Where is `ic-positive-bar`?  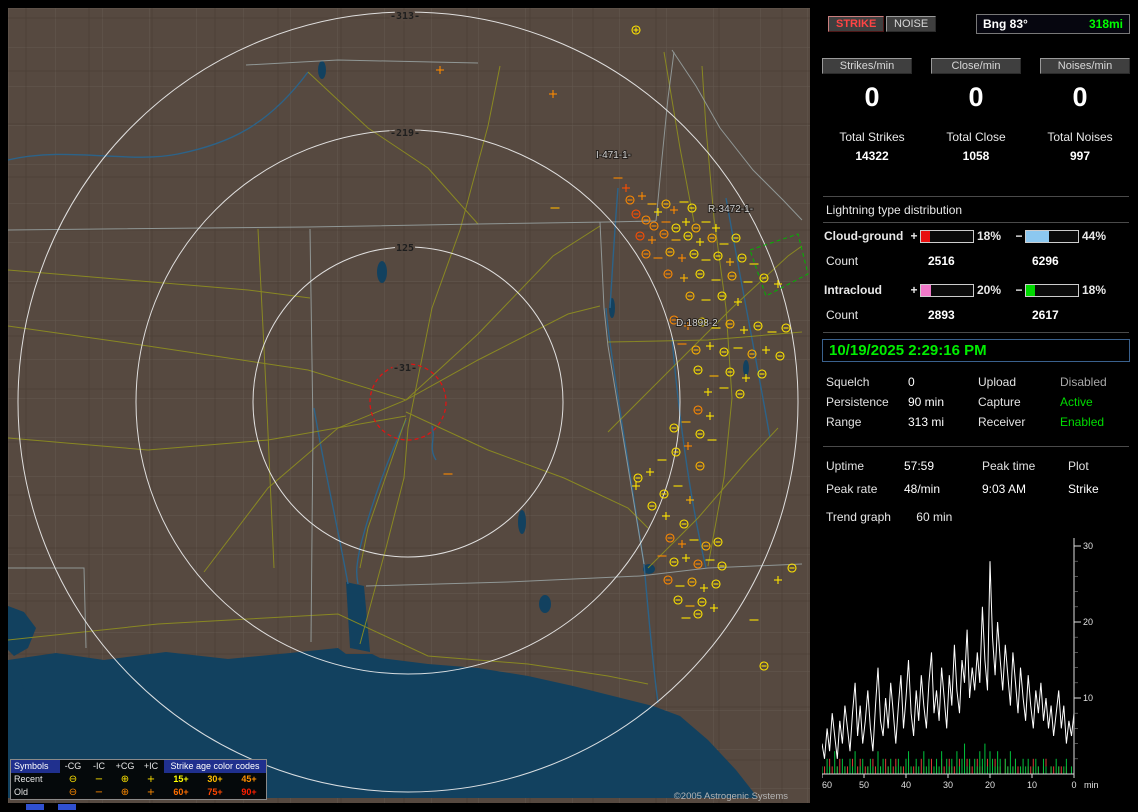 ic-positive-bar is located at coordinates (947, 290).